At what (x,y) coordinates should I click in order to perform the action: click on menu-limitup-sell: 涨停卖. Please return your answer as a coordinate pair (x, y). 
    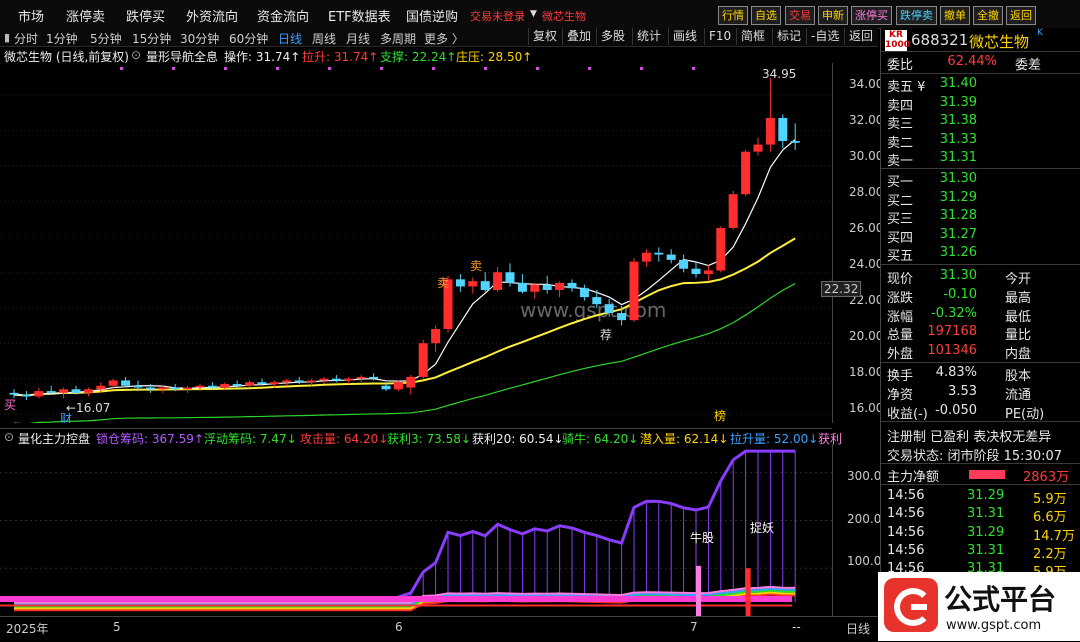
    Looking at the image, I should click on (85, 15).